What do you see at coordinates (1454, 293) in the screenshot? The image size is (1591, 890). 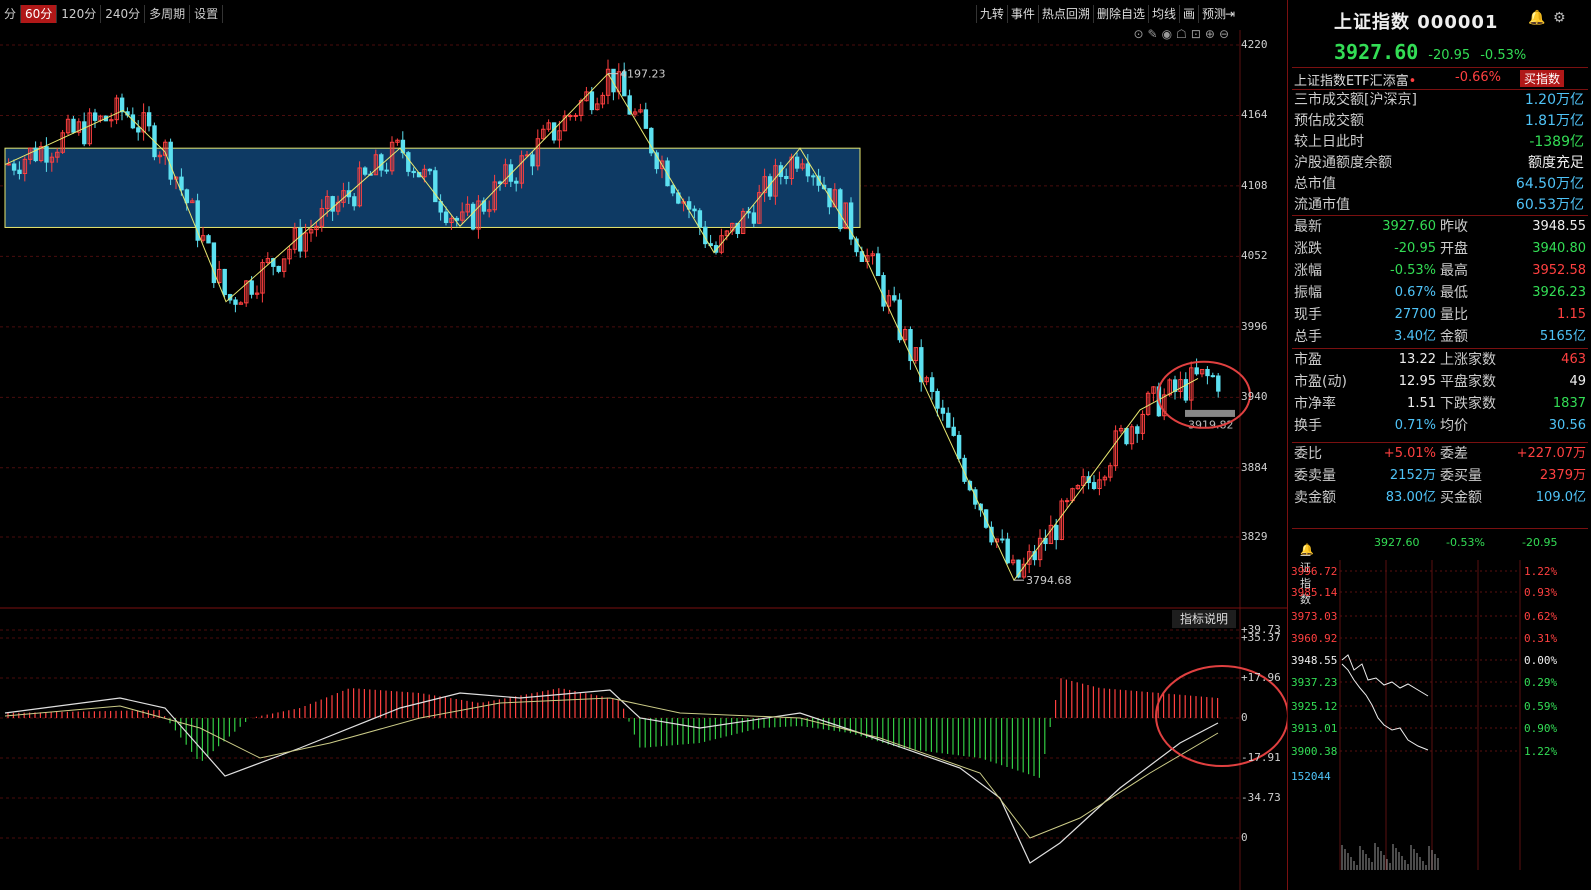 I see `stat-key: 最低` at bounding box center [1454, 293].